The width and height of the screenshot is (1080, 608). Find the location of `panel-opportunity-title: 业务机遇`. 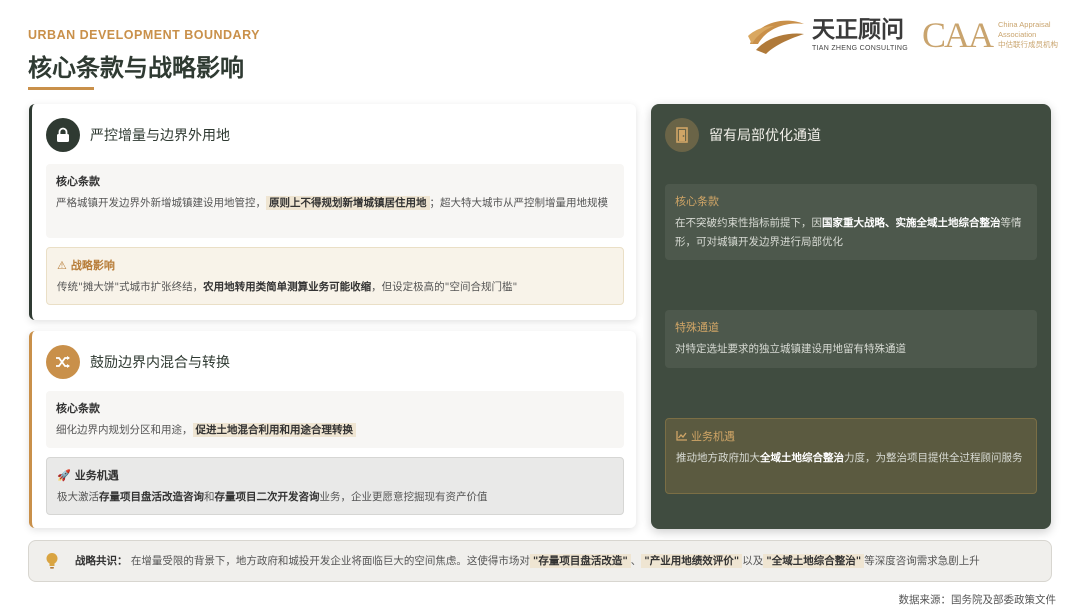

panel-opportunity-title: 业务机遇 is located at coordinates (713, 436).